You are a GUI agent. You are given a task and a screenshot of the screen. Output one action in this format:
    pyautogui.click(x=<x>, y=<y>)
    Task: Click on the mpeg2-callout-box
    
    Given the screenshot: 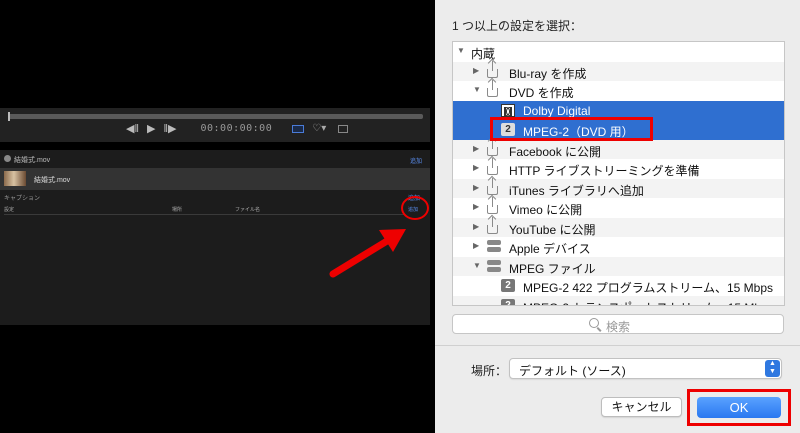 What is the action you would take?
    pyautogui.click(x=571, y=129)
    